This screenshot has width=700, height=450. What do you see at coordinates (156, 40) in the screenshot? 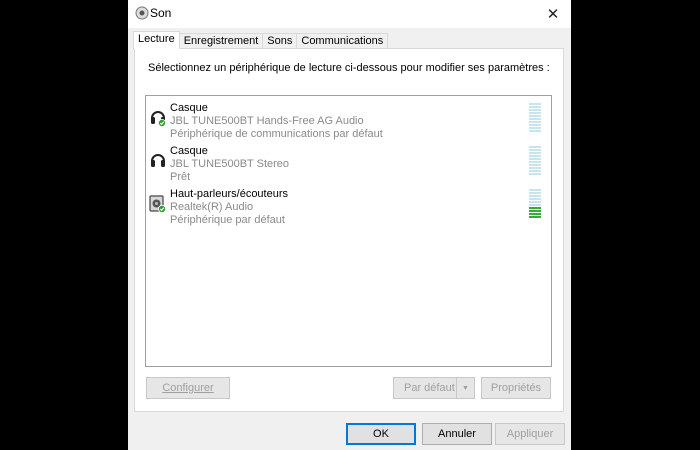
I see `tab-lecture: Lecture` at bounding box center [156, 40].